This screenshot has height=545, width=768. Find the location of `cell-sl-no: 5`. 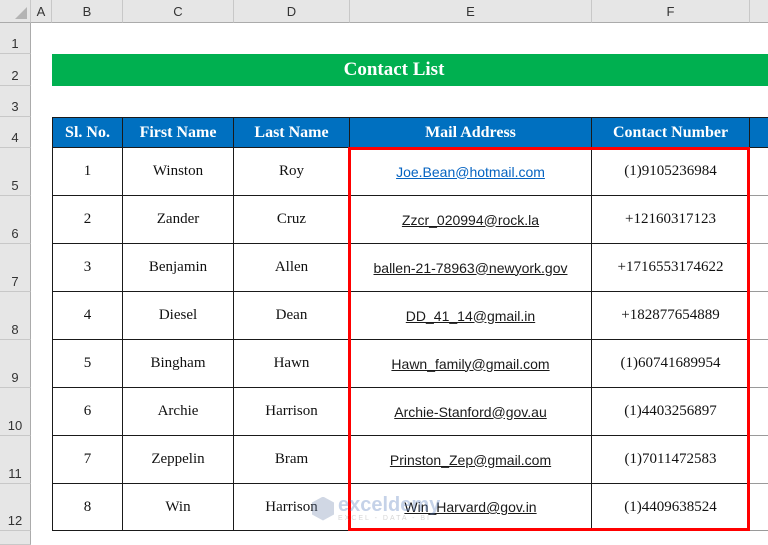

cell-sl-no: 5 is located at coordinates (87, 364).